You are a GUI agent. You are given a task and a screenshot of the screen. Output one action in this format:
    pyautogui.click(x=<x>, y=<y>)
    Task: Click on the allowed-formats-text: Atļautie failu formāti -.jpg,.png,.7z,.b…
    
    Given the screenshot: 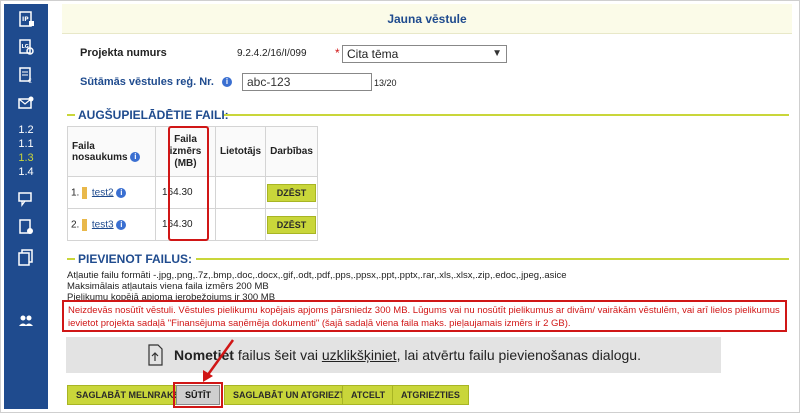 What is the action you would take?
    pyautogui.click(x=317, y=275)
    